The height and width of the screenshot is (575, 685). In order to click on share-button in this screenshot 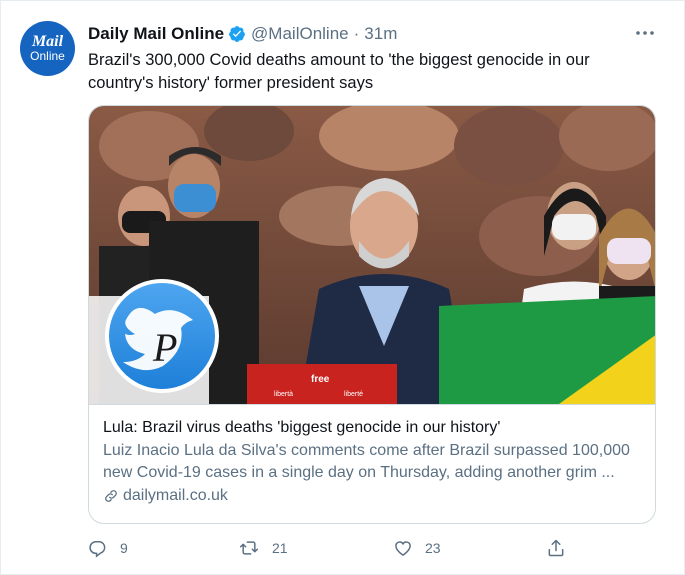, I will do `click(562, 548)`.